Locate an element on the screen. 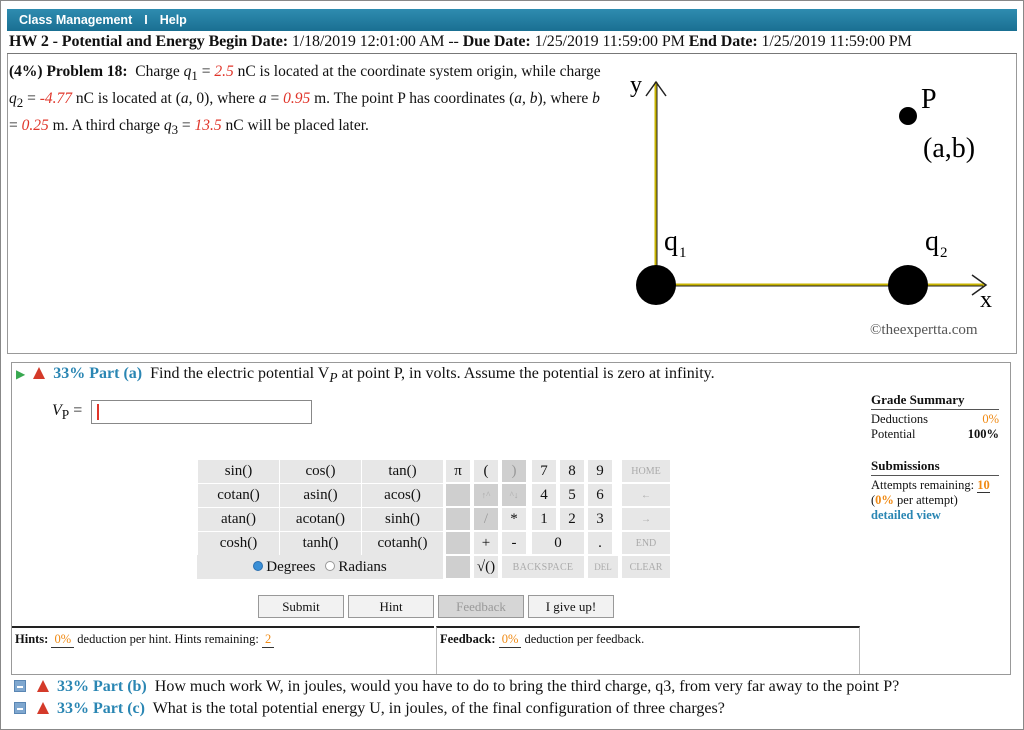  key-sinh: sinh() is located at coordinates (402, 519).